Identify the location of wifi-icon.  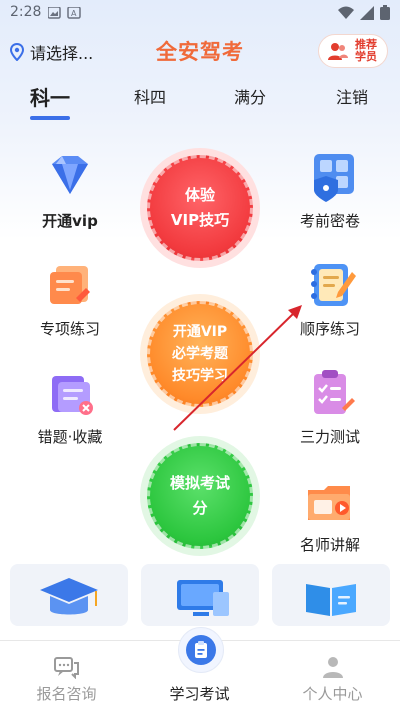
(346, 12).